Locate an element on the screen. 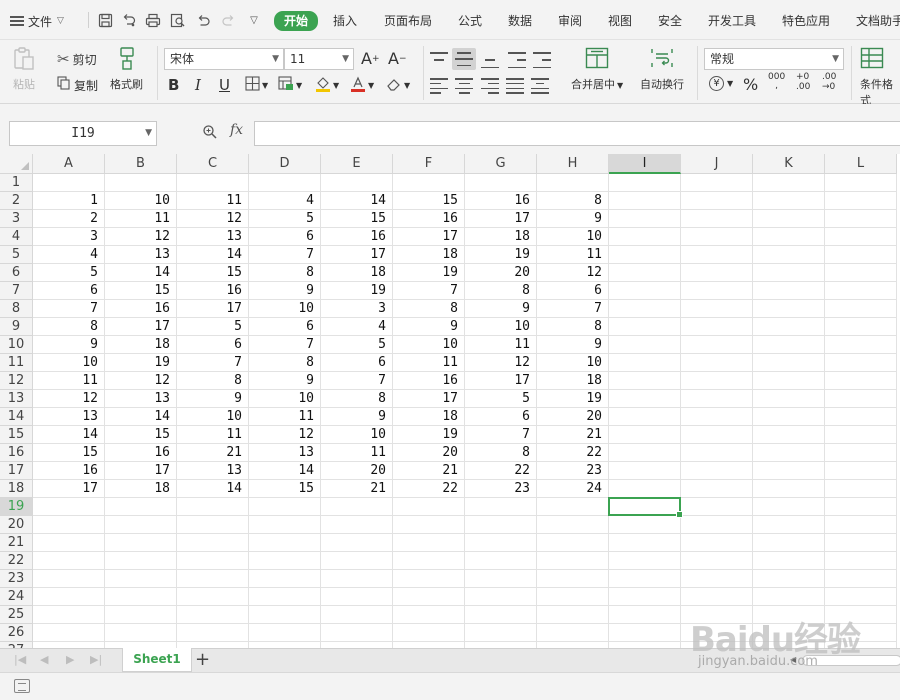 Image resolution: width=900 pixels, height=700 pixels. cell-l26 is located at coordinates (861, 633).